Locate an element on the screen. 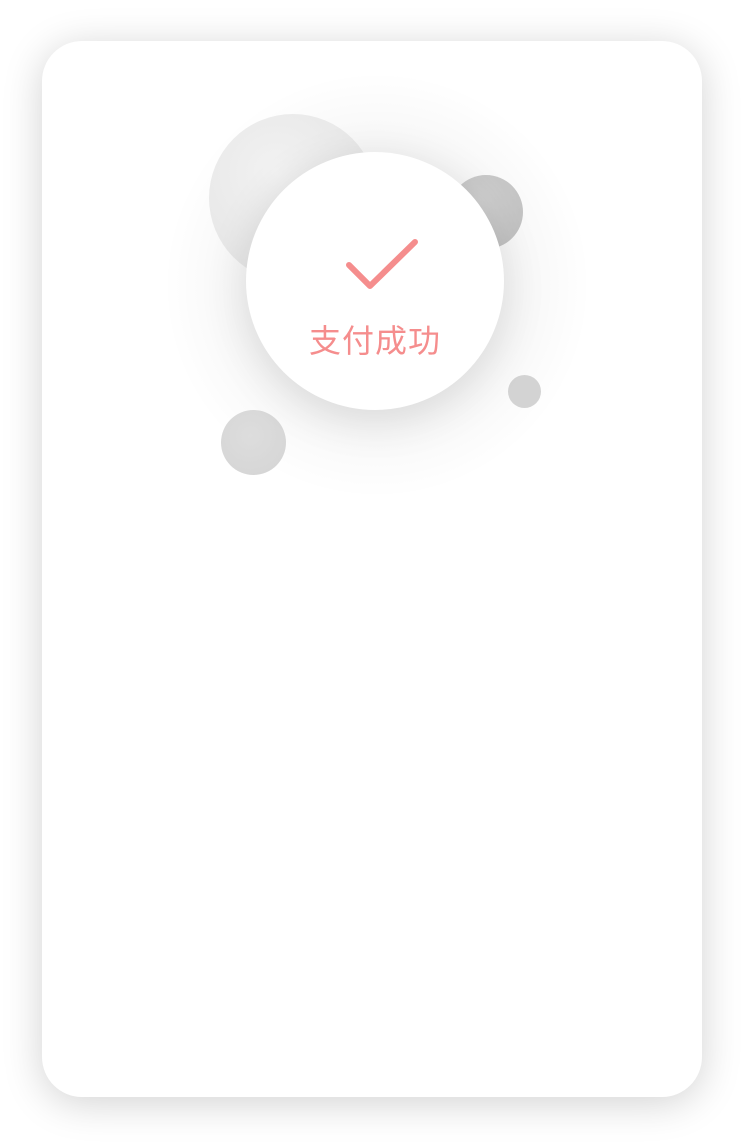  decorative-bubble-bottom is located at coordinates (253, 442).